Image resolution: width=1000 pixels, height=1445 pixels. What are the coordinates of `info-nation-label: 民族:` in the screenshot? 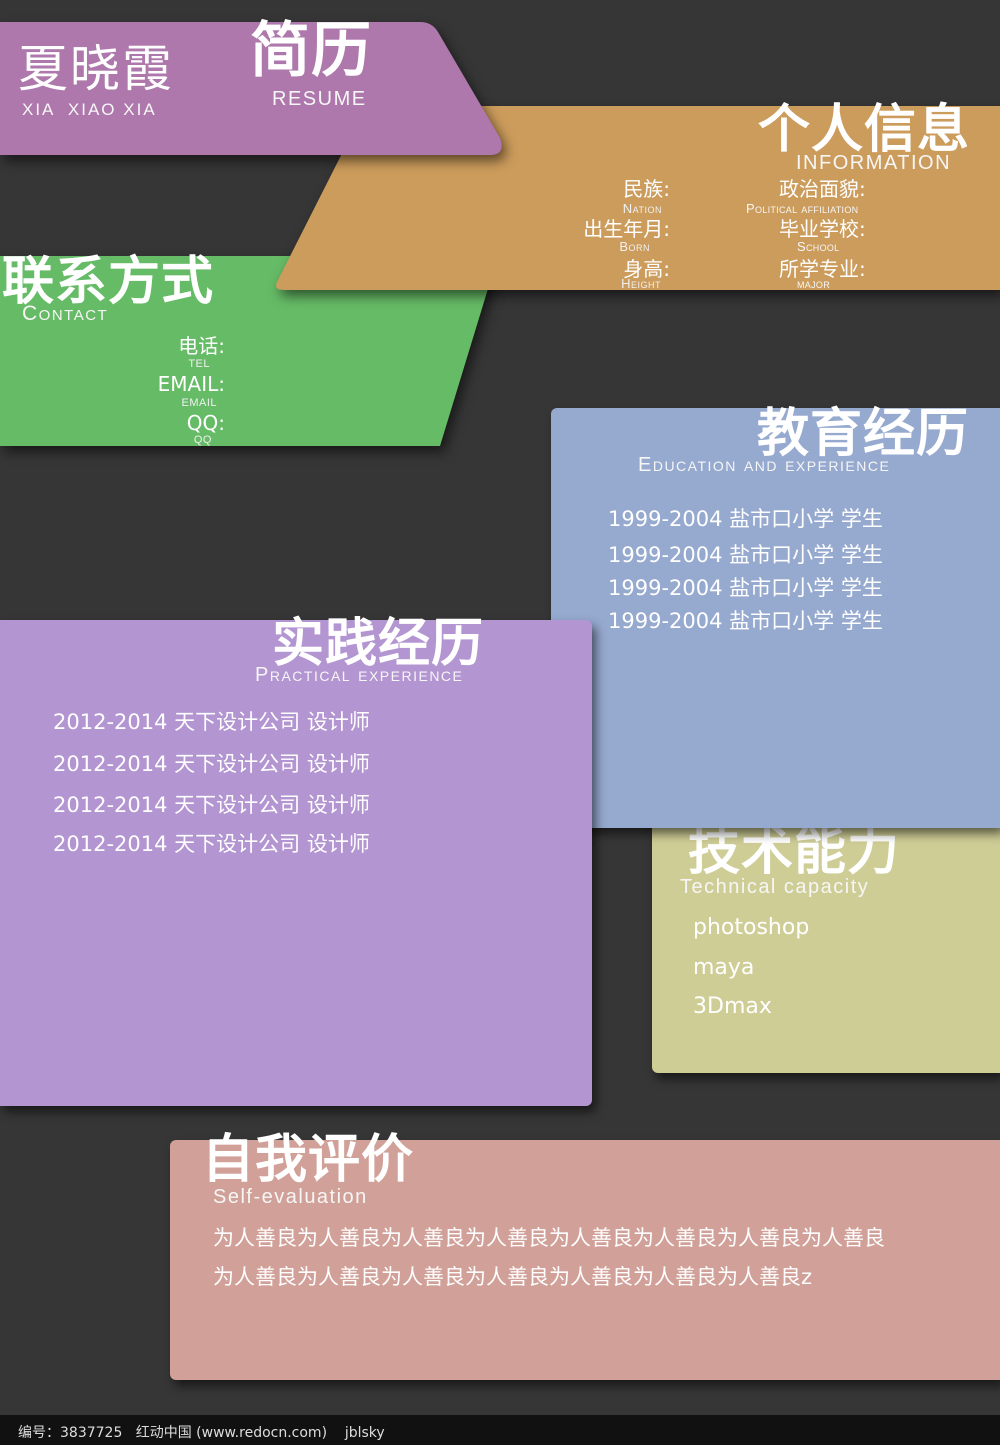 It's located at (646, 189).